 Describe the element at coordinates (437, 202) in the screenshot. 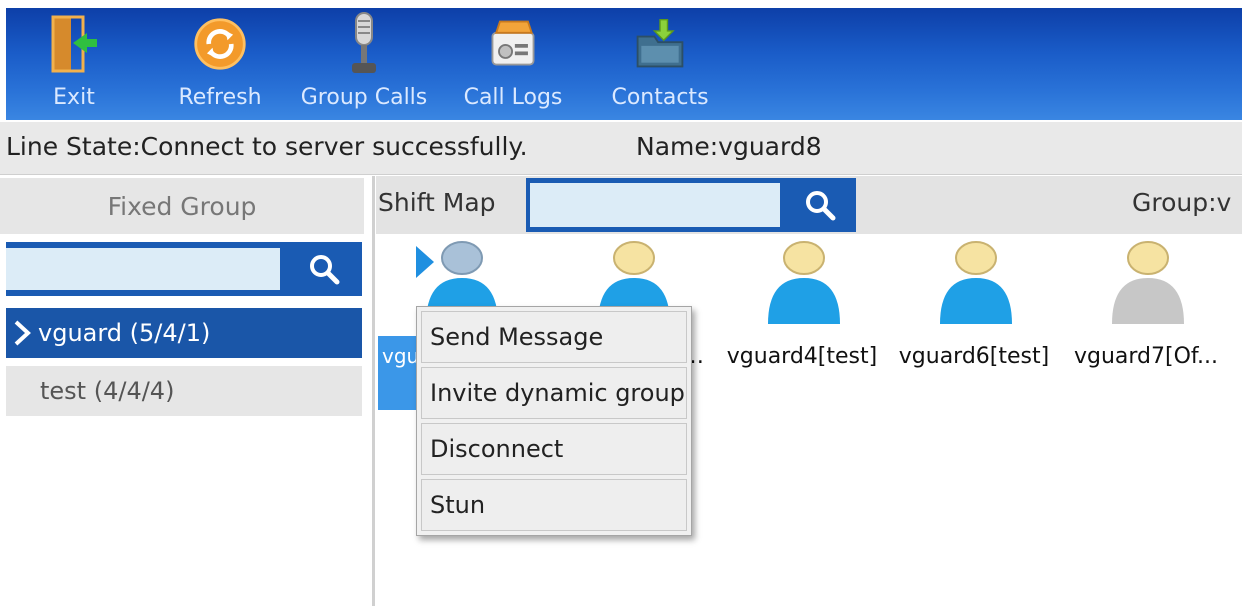

I see `shift-map-button: Shift Map` at that location.